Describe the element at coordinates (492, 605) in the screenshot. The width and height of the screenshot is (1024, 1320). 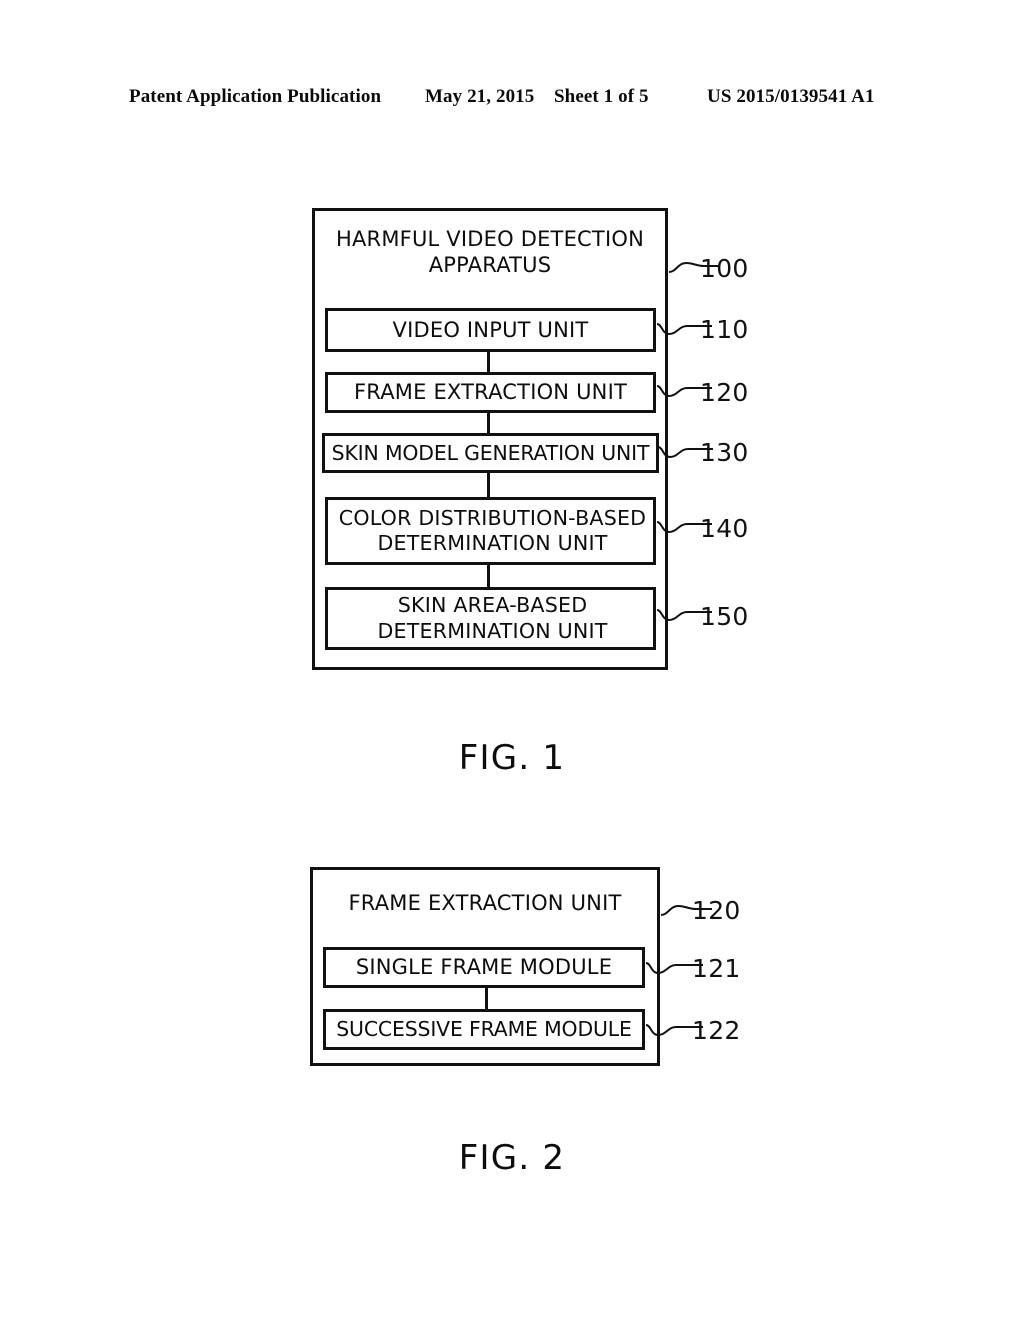
I see `figure-1-unit-skin-area-label-line1: SKIN AREA-BASED` at that location.